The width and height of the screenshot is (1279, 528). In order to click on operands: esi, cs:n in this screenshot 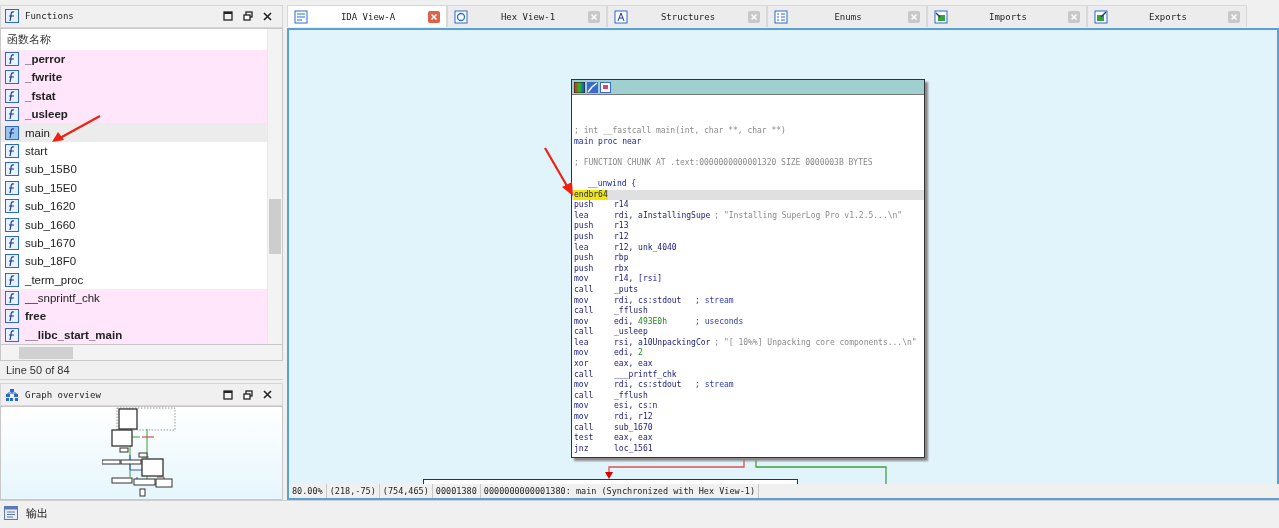, I will do `click(636, 406)`.